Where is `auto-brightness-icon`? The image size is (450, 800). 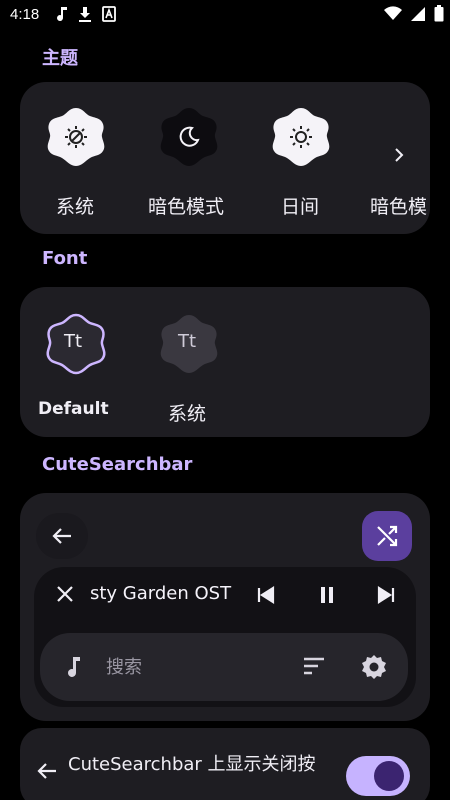
auto-brightness-icon is located at coordinates (76, 137).